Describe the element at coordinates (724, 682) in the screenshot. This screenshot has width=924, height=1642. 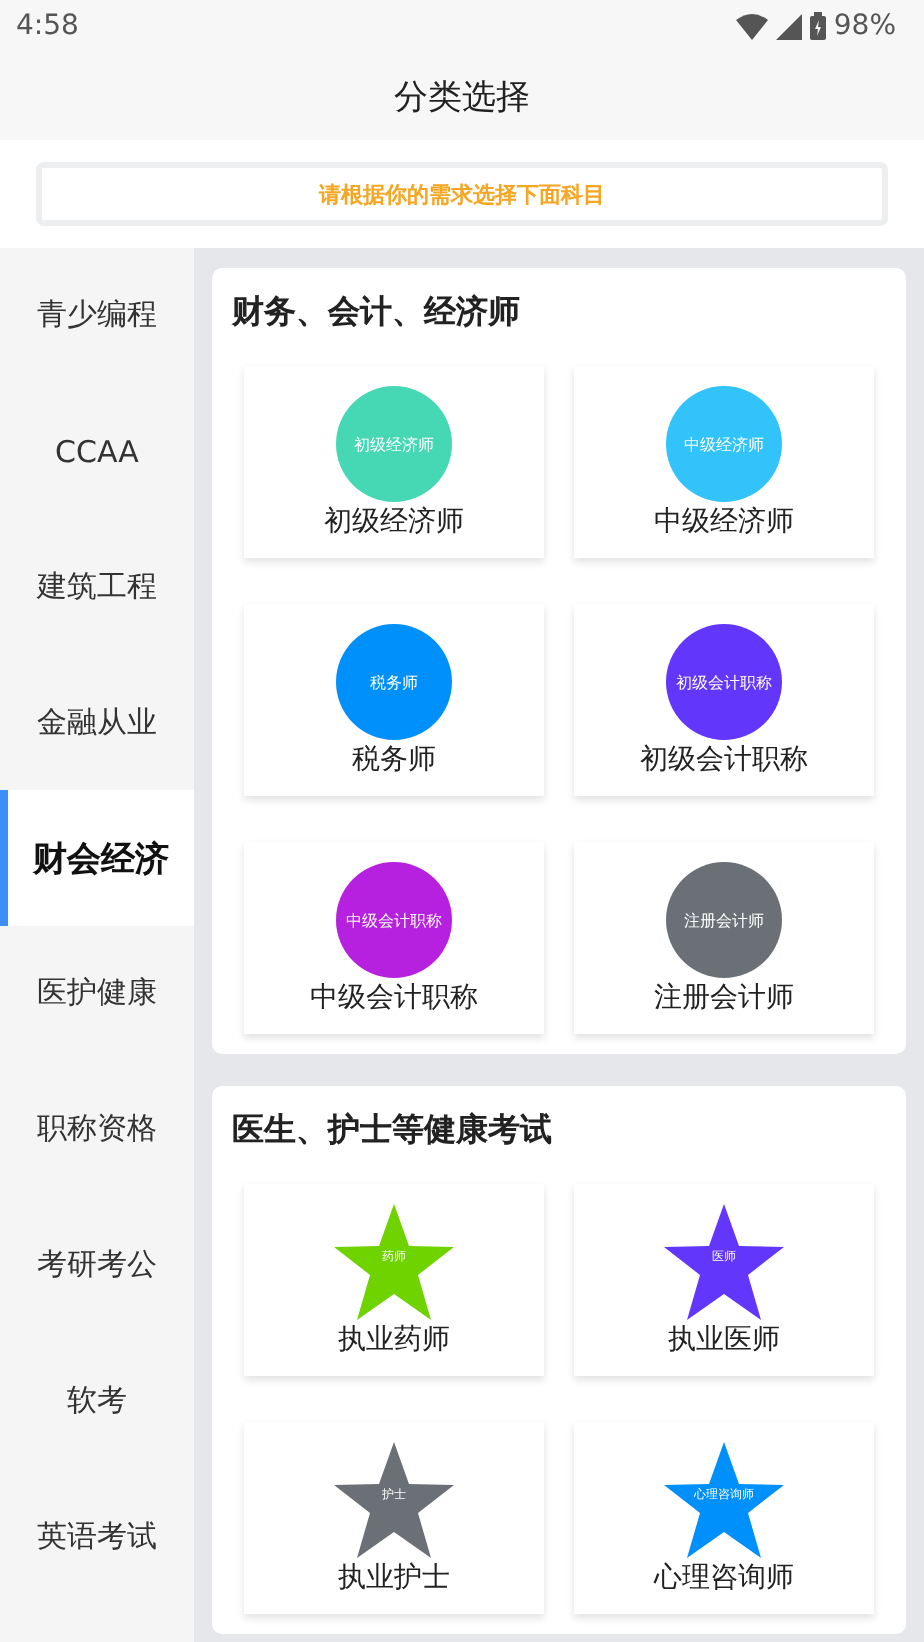
I see `subject-logo: 初级会计职称` at that location.